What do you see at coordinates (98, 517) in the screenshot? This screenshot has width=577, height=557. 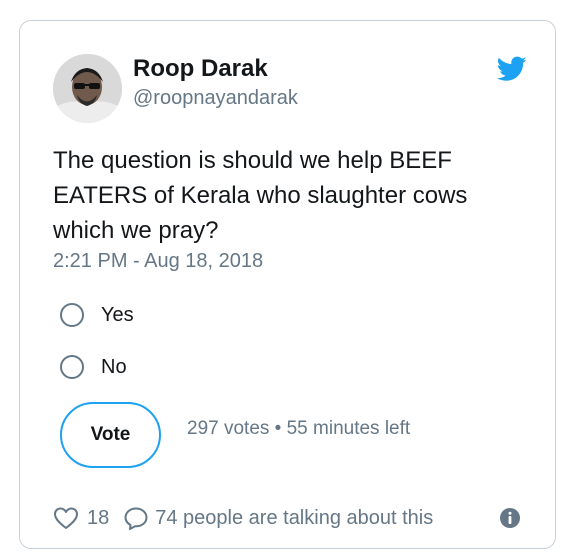 I see `like-count: 18` at bounding box center [98, 517].